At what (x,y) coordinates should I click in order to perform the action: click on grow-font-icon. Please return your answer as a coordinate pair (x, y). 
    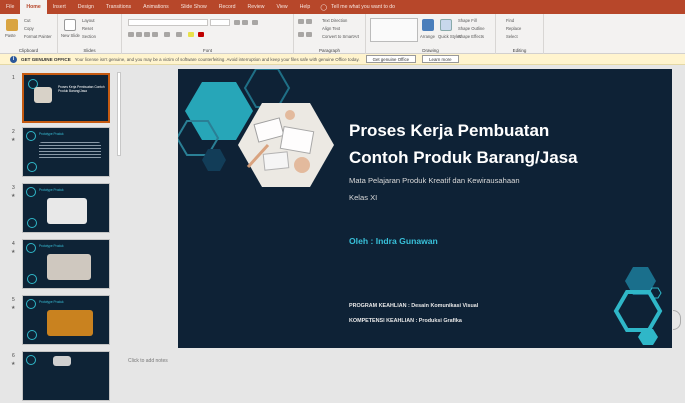
    Looking at the image, I should click on (237, 22).